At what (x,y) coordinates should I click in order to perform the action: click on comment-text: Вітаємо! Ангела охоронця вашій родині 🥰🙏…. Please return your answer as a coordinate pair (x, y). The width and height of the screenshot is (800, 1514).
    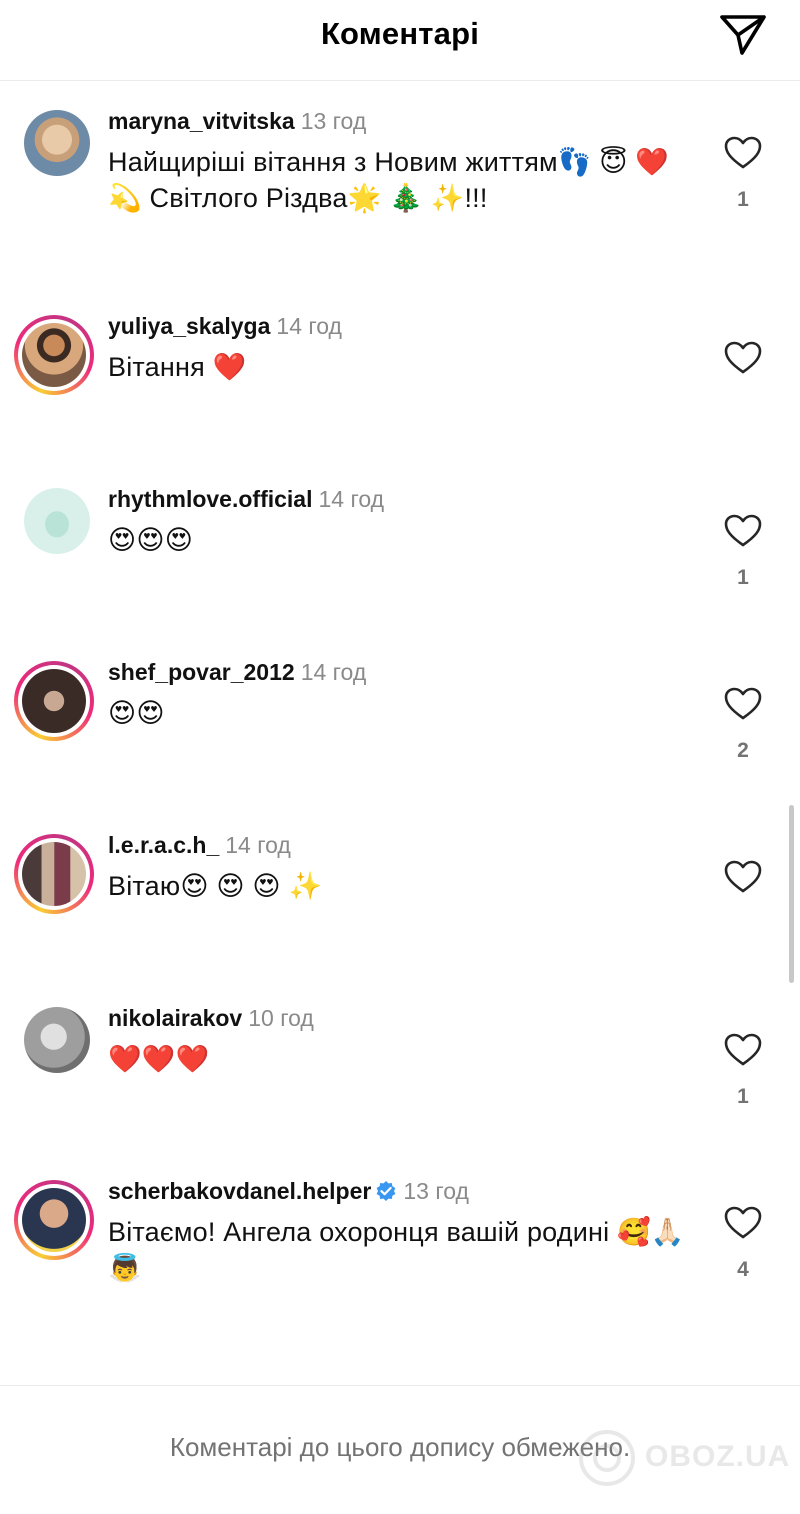
    Looking at the image, I should click on (396, 1250).